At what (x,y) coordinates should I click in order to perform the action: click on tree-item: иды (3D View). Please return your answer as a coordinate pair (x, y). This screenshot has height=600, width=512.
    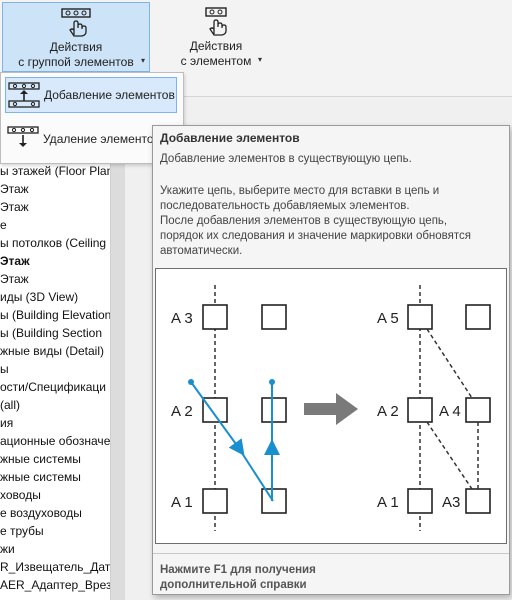
    Looking at the image, I should click on (55, 297).